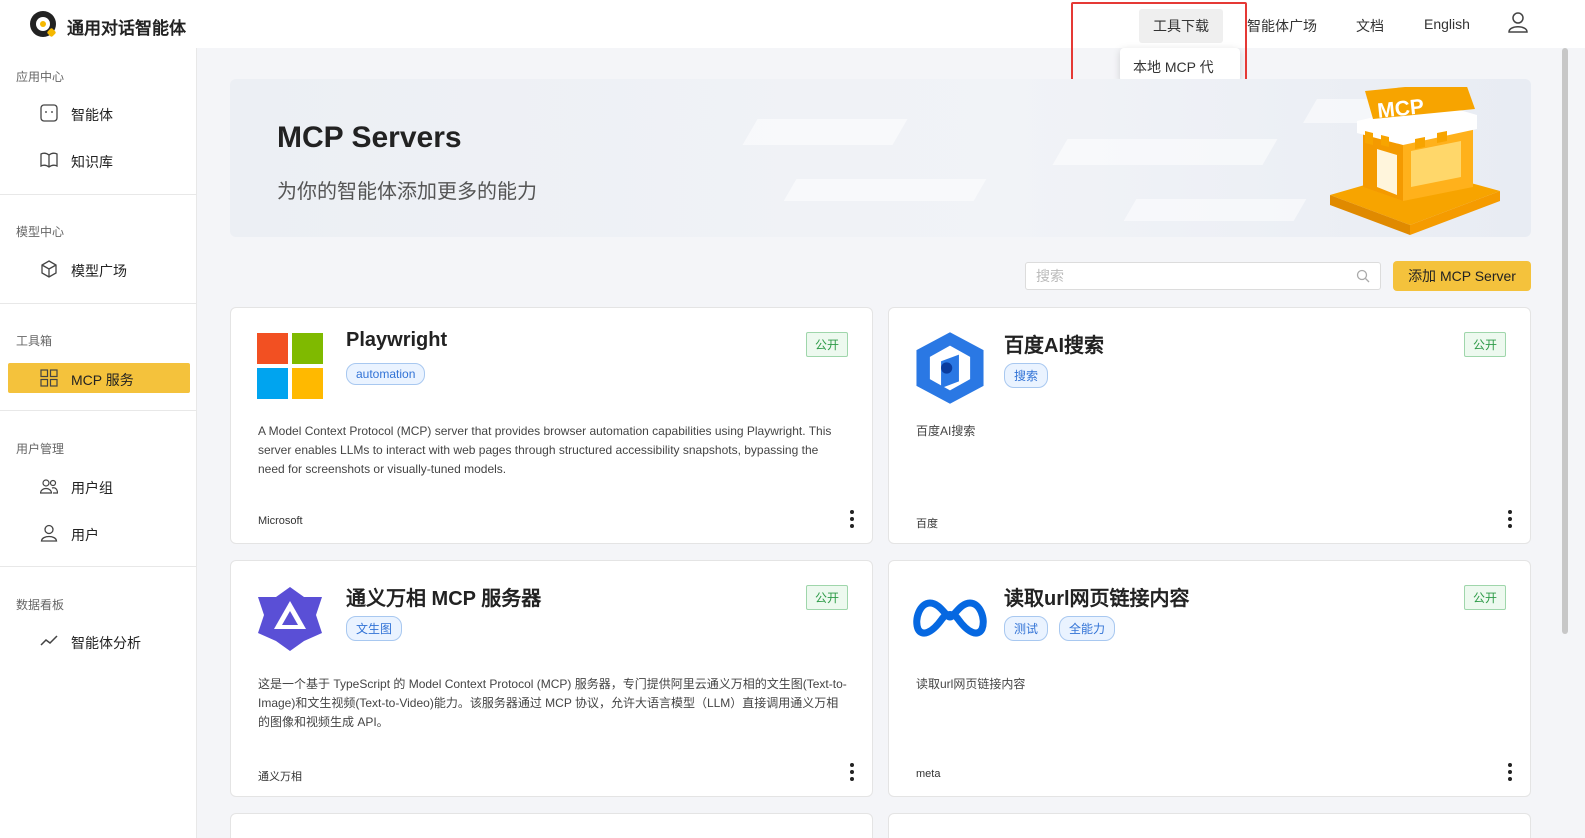 The height and width of the screenshot is (838, 1585). What do you see at coordinates (950, 368) in the screenshot?
I see `baidu-search-logo-icon` at bounding box center [950, 368].